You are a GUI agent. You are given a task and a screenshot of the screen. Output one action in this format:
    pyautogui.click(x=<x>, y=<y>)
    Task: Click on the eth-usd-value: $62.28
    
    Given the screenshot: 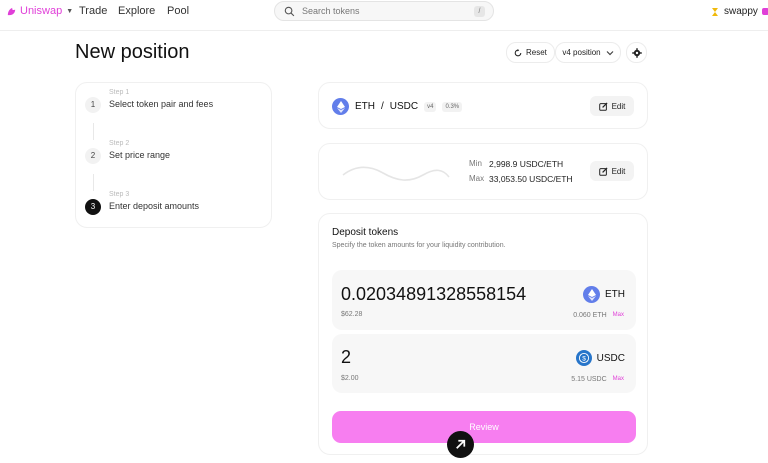 What is the action you would take?
    pyautogui.click(x=352, y=314)
    